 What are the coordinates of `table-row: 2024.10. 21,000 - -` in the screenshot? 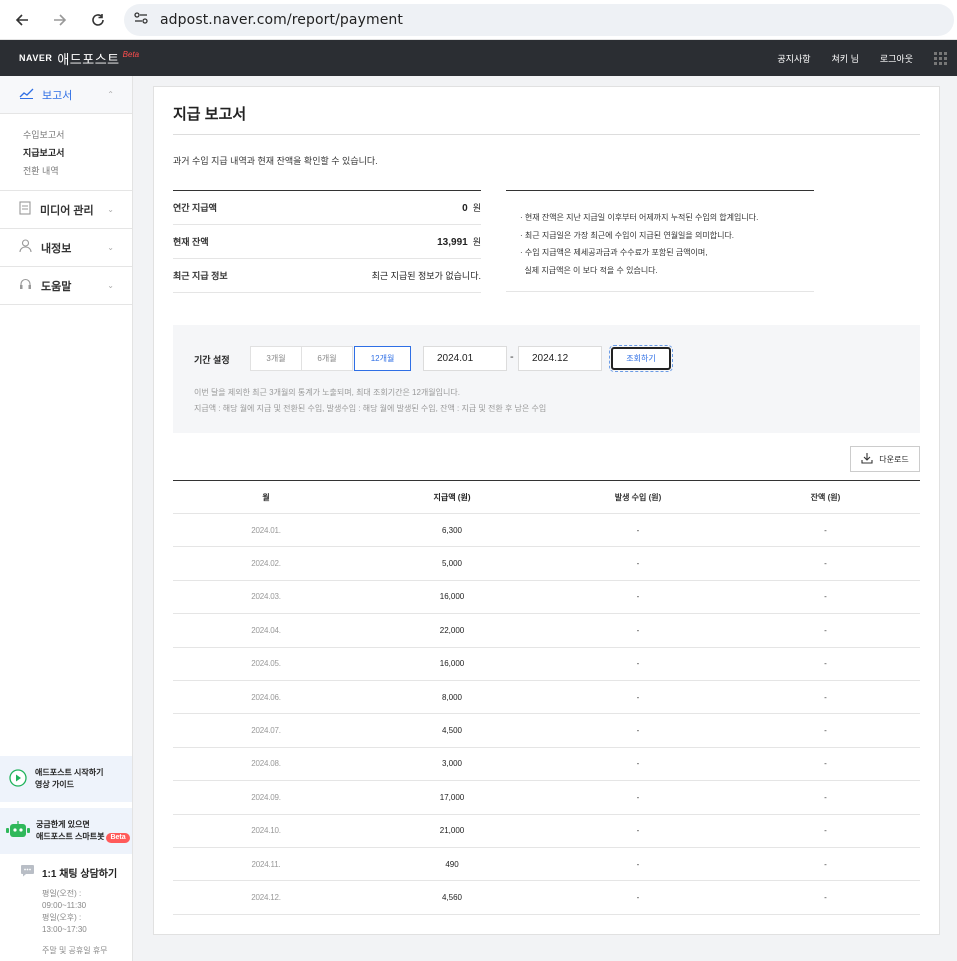 It's located at (546, 831).